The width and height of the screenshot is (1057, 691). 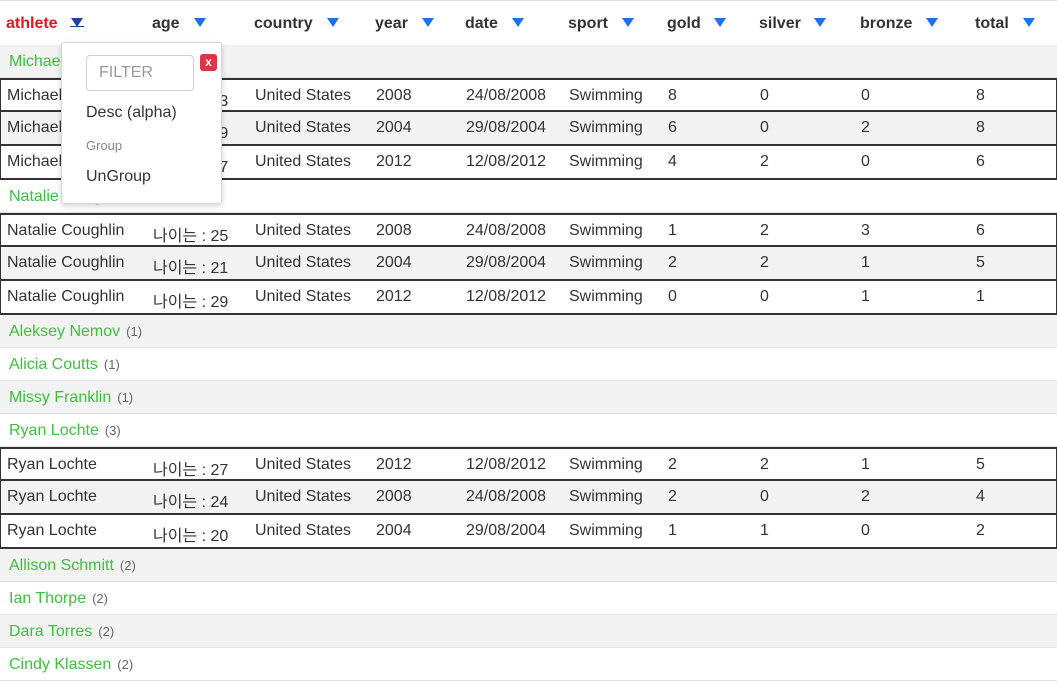 I want to click on group-count: (2), so click(x=125, y=664).